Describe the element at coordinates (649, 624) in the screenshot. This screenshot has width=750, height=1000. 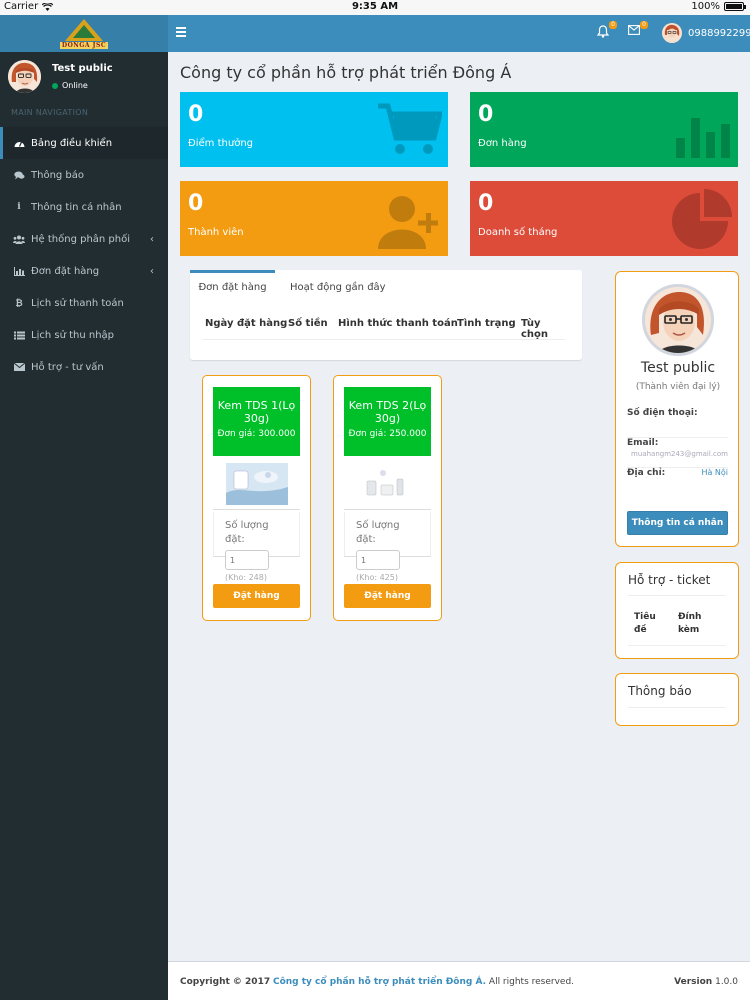
I see `col-ticket-title: Tiêu đề` at that location.